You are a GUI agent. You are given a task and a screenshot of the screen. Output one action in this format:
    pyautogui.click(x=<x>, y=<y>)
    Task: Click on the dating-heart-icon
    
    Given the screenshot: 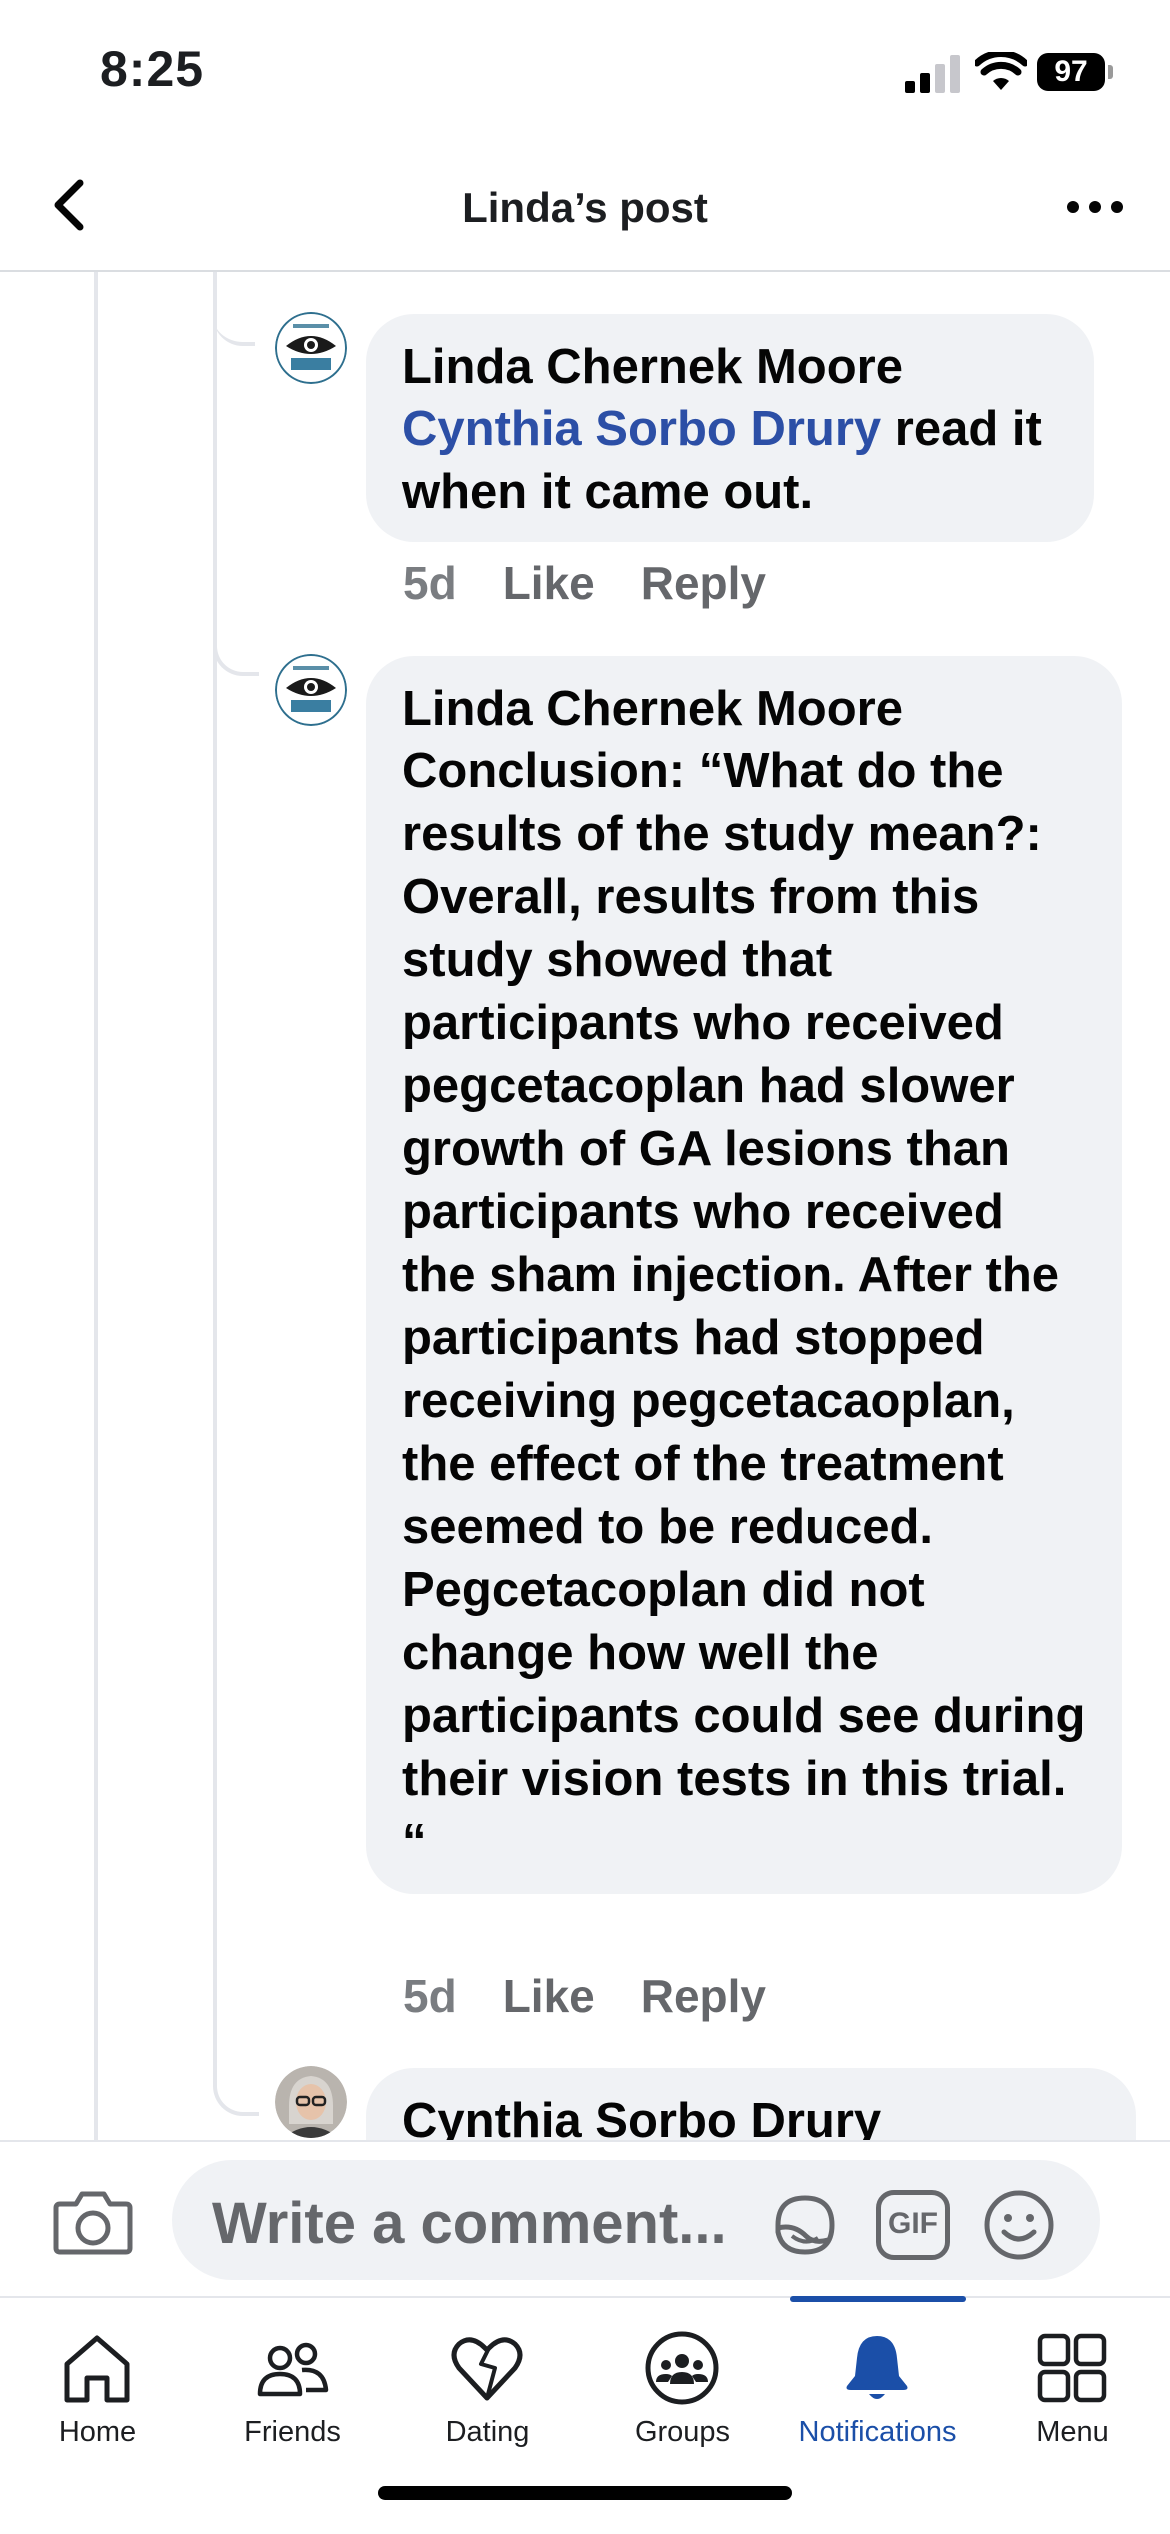 What is the action you would take?
    pyautogui.click(x=487, y=2369)
    